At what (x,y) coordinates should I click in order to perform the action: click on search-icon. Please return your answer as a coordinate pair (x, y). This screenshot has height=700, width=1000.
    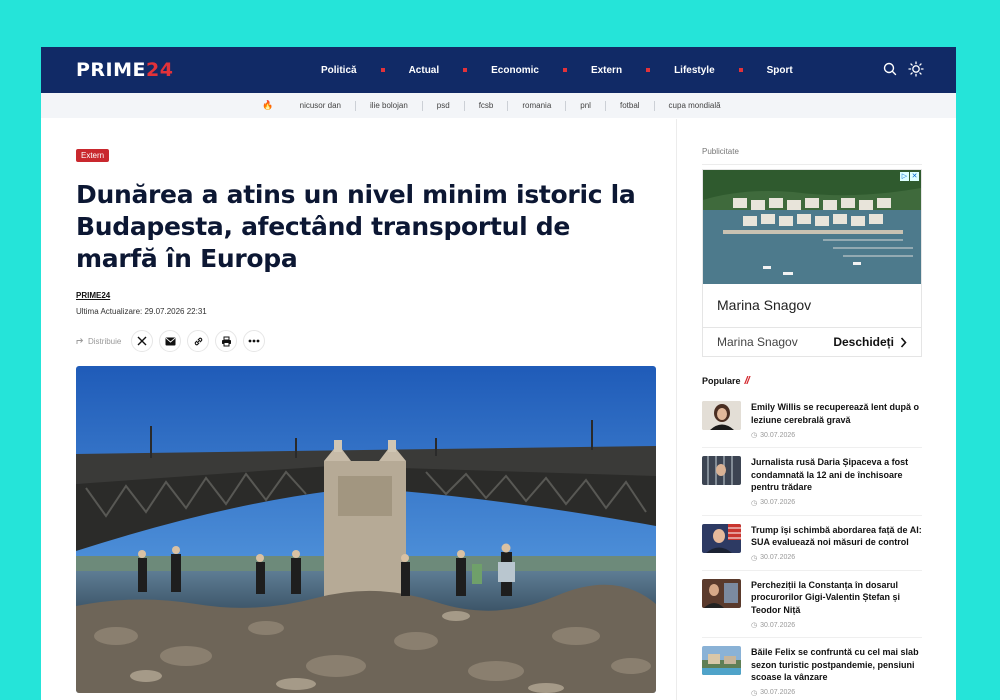
    Looking at the image, I should click on (890, 69).